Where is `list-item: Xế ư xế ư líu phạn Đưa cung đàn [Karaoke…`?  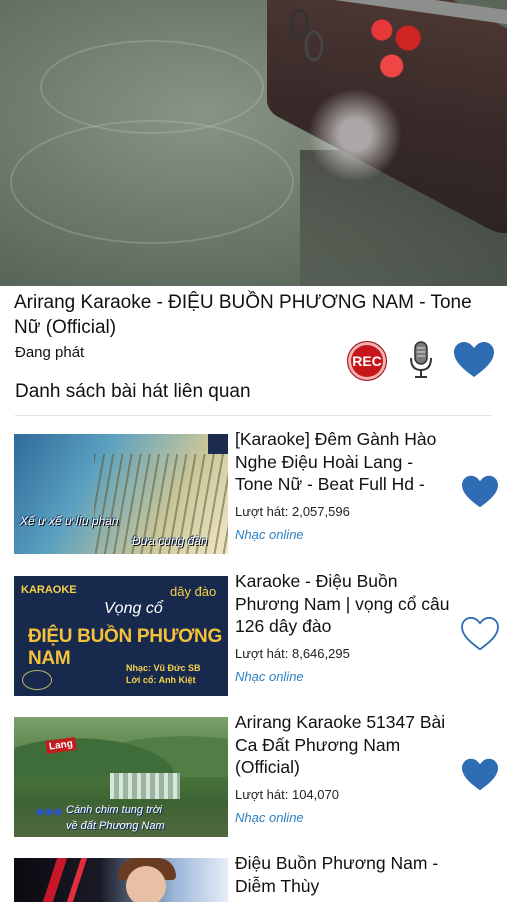 list-item: Xế ư xế ư líu phạn Đưa cung đàn [Karaoke… is located at coordinates (256, 494).